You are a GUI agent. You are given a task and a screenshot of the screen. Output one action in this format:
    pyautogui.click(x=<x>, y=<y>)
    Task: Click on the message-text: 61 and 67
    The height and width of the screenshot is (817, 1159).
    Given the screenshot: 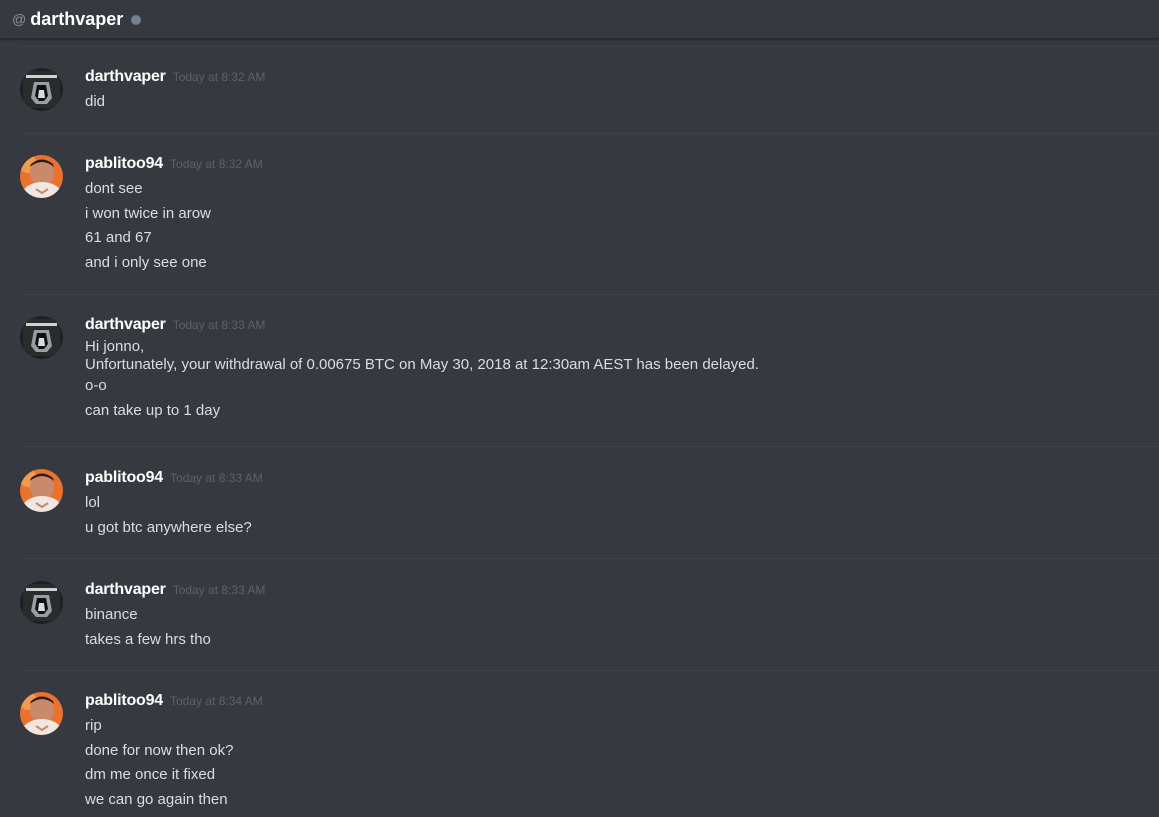 What is the action you would take?
    pyautogui.click(x=118, y=237)
    